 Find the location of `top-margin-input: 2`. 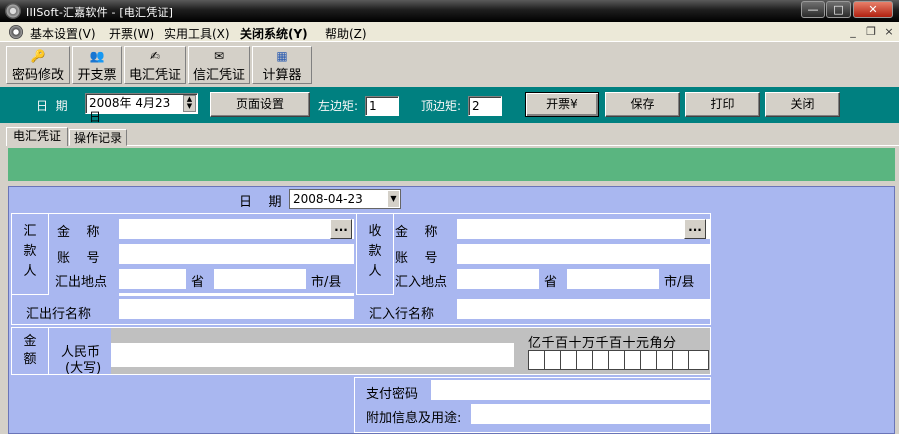

top-margin-input: 2 is located at coordinates (485, 106).